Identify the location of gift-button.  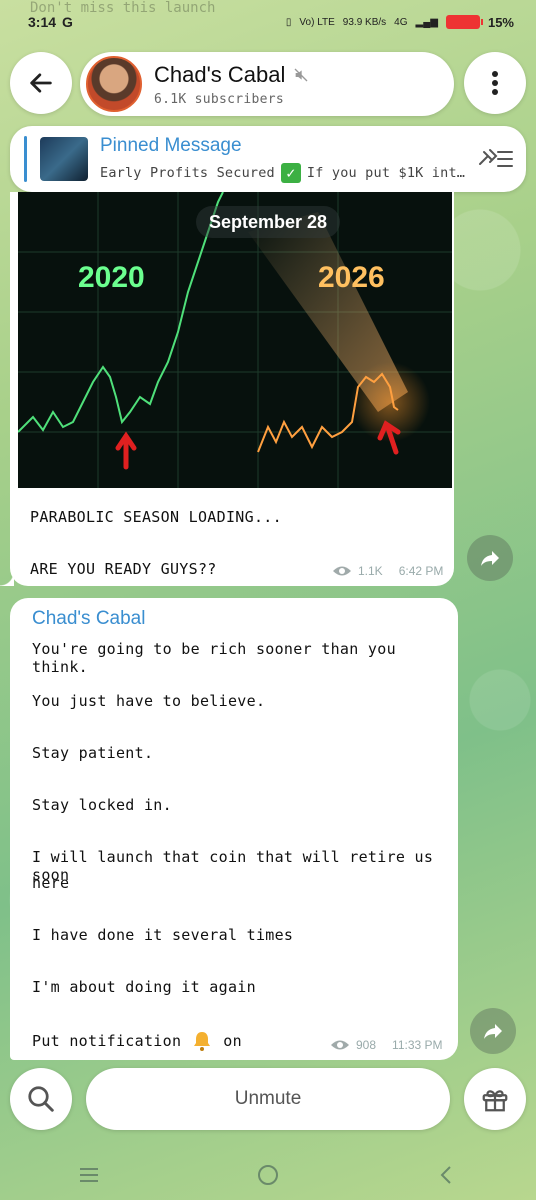
(495, 1099).